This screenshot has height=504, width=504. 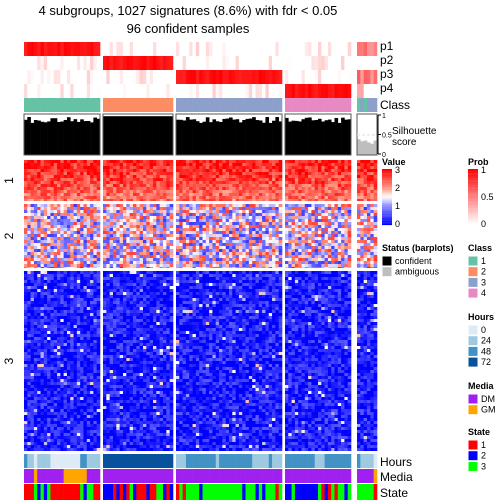 I want to click on hours-cell, so click(x=121, y=461).